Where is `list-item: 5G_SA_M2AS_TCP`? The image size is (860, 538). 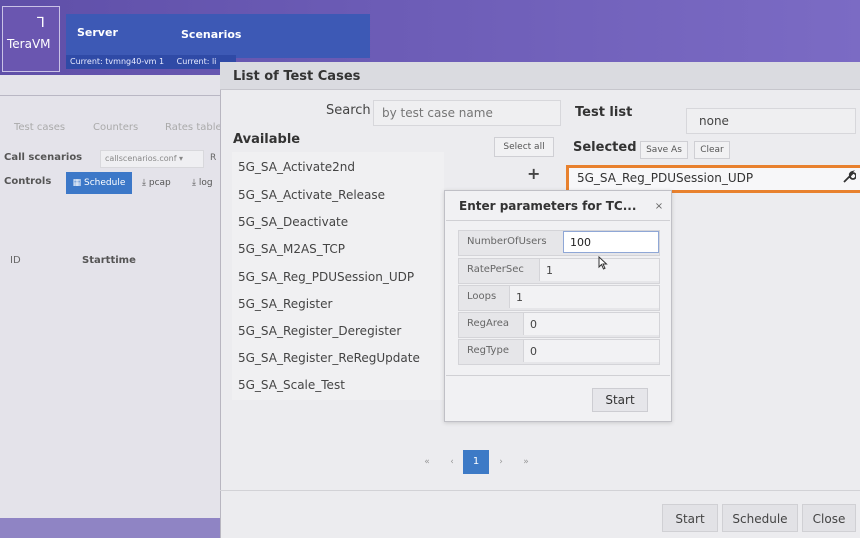
list-item: 5G_SA_M2AS_TCP is located at coordinates (291, 249).